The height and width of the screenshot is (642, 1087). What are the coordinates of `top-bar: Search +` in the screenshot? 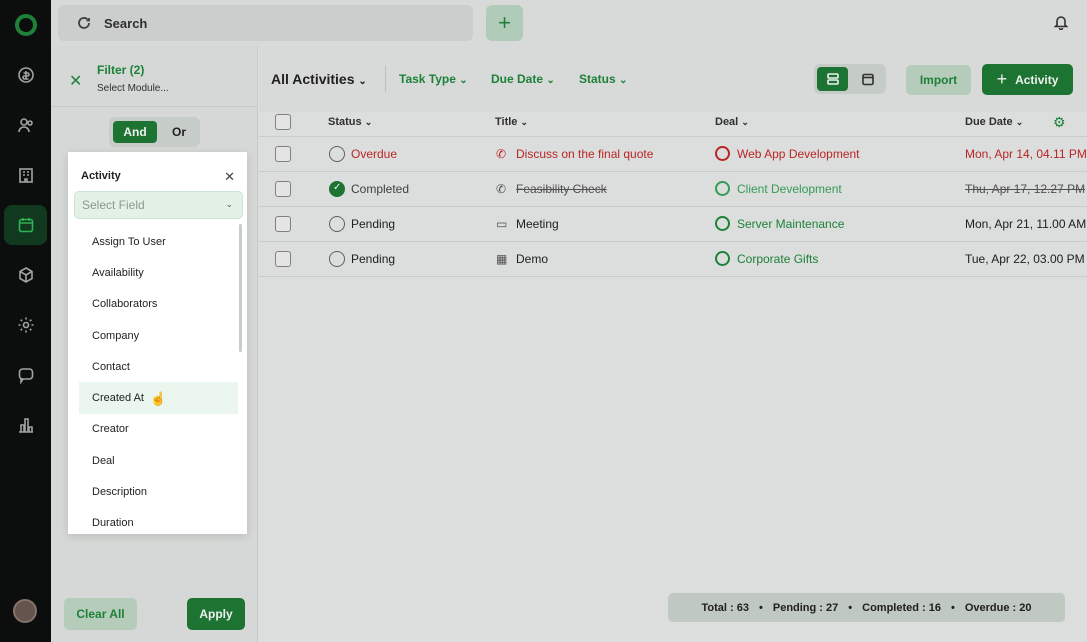 It's located at (569, 23).